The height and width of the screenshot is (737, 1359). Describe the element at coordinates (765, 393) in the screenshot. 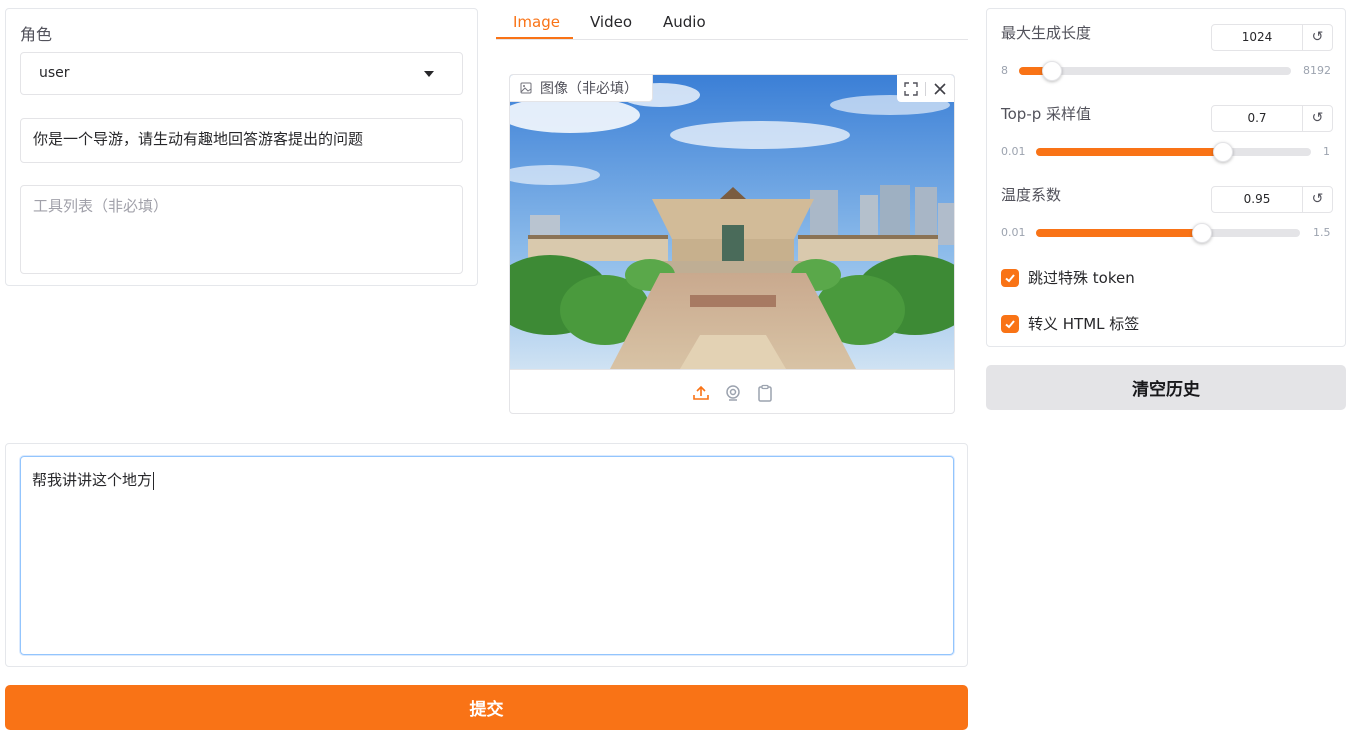

I see `clipboard-icon` at that location.